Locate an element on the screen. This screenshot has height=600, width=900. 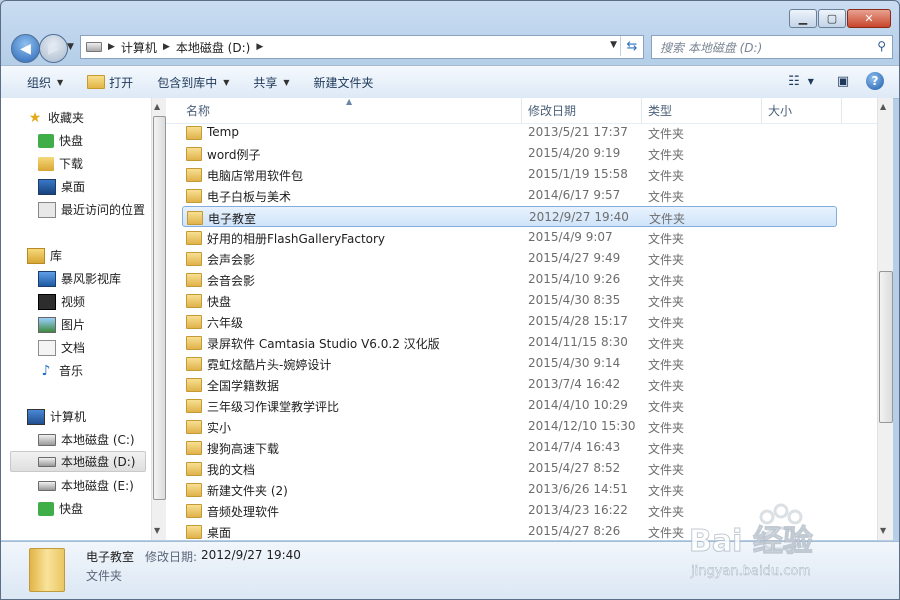
file-row: 电子白板与美术 2014/6/17 9:57 文件夹 is located at coordinates (509, 195).